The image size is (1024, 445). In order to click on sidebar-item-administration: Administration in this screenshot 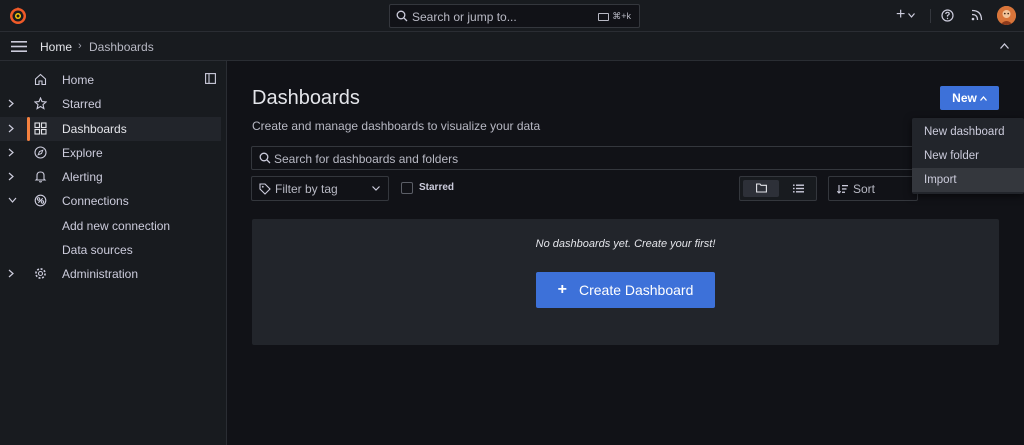, I will do `click(110, 274)`.